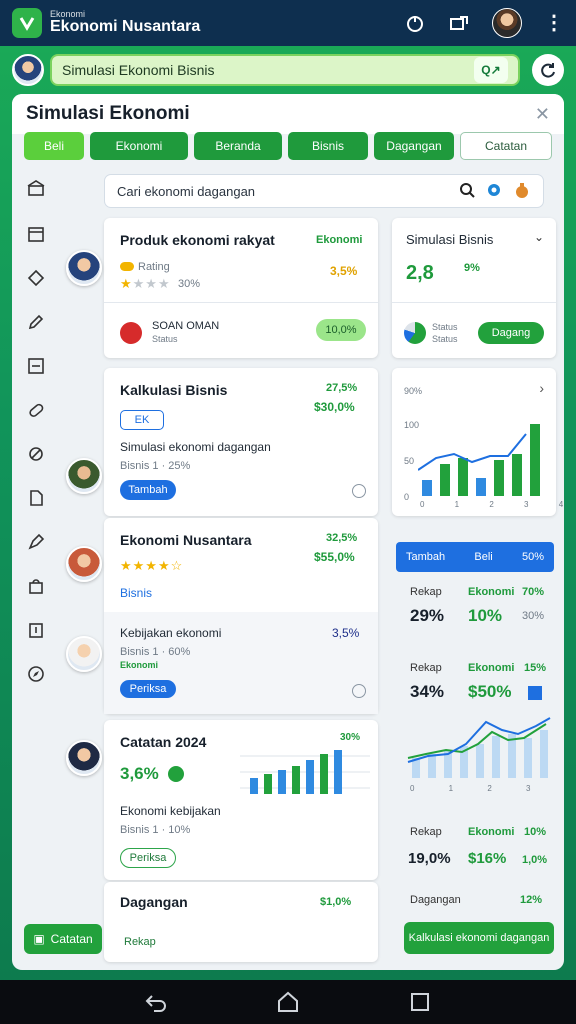  What do you see at coordinates (36, 278) in the screenshot?
I see `tag-icon` at bounding box center [36, 278].